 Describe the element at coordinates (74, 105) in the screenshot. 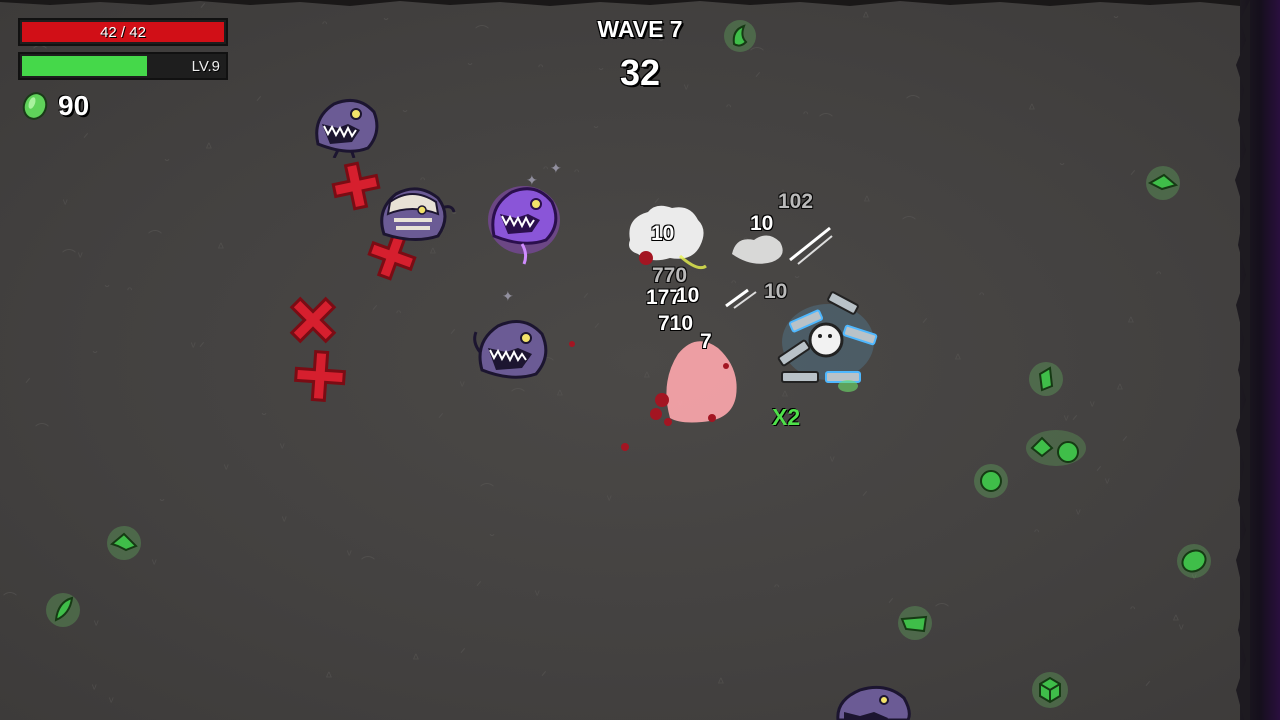

I see `materials-count: 90` at that location.